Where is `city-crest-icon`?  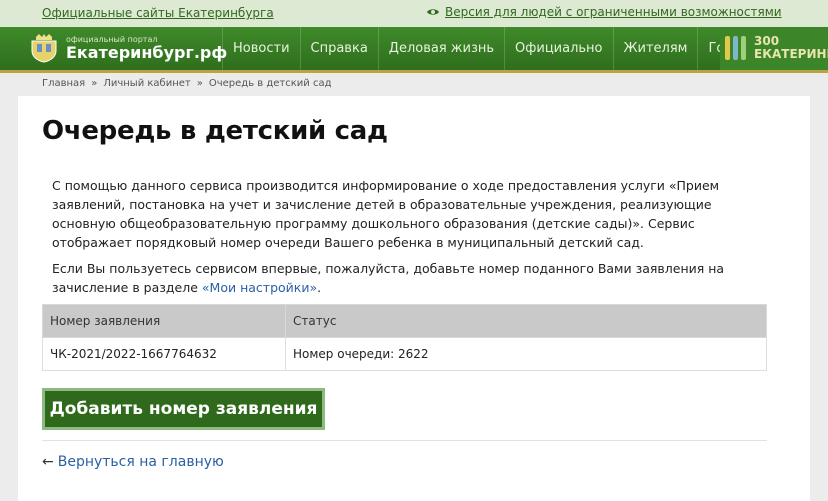 city-crest-icon is located at coordinates (44, 48).